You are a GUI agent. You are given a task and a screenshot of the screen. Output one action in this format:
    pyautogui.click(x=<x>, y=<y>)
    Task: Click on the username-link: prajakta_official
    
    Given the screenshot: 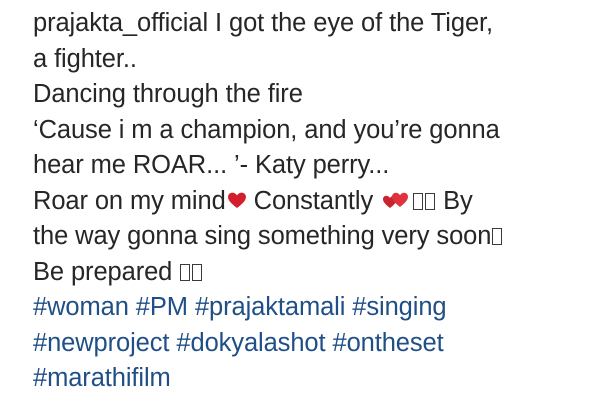 What is the action you would take?
    pyautogui.click(x=120, y=23)
    